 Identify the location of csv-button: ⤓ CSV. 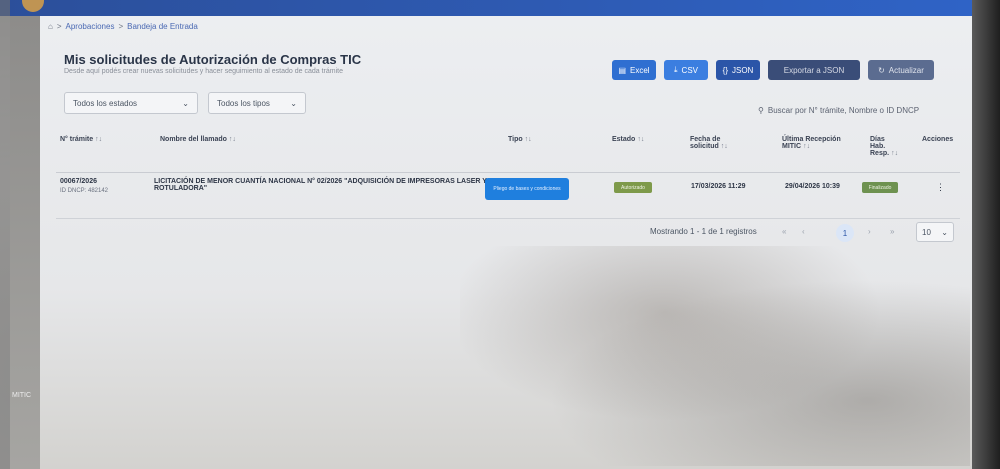
(686, 70).